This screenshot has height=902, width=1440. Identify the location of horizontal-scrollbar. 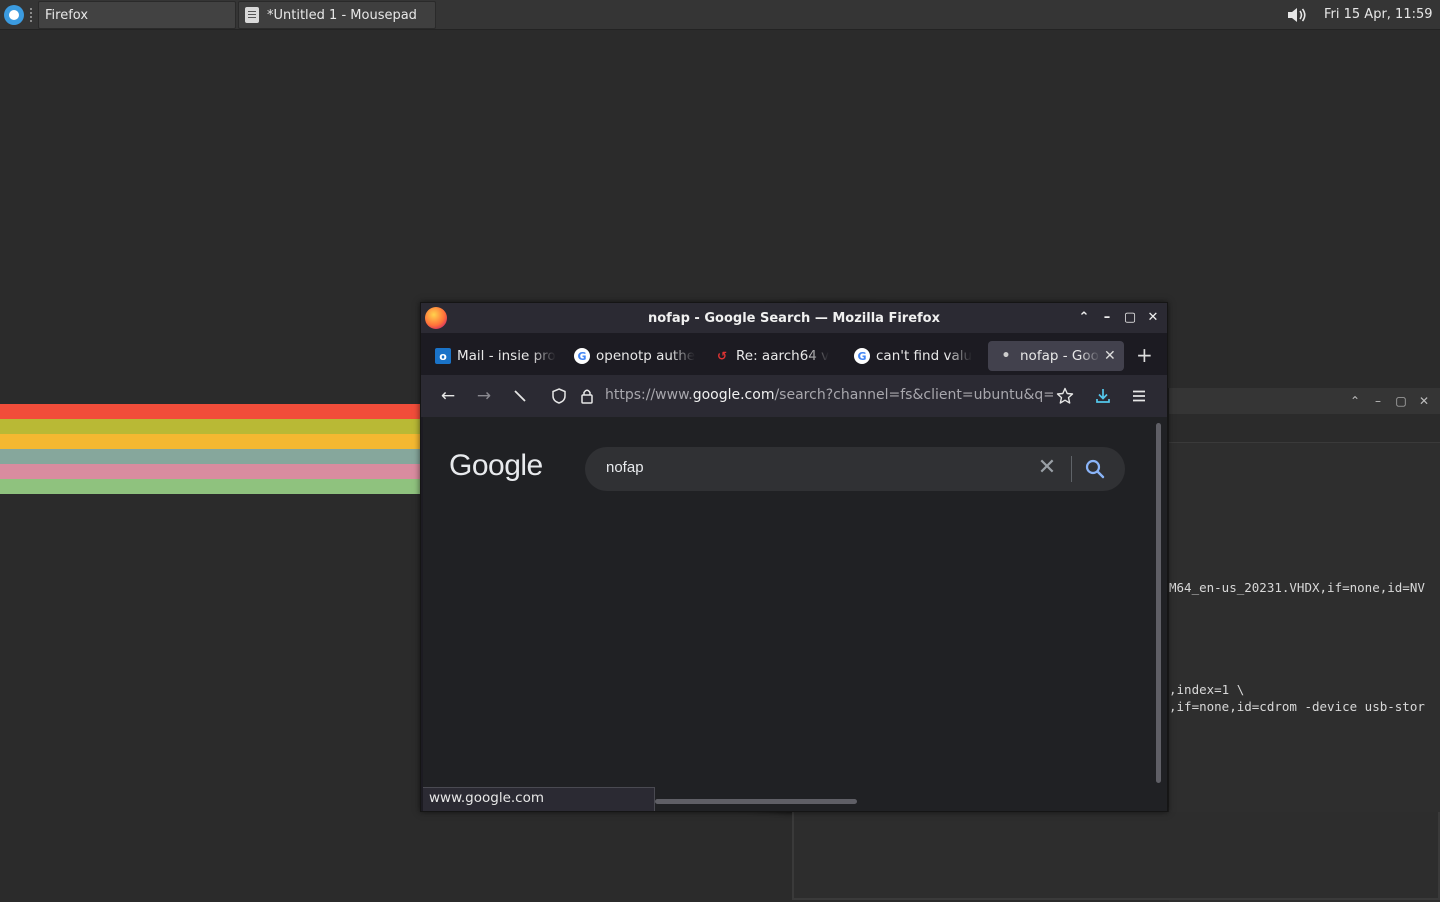
(756, 801).